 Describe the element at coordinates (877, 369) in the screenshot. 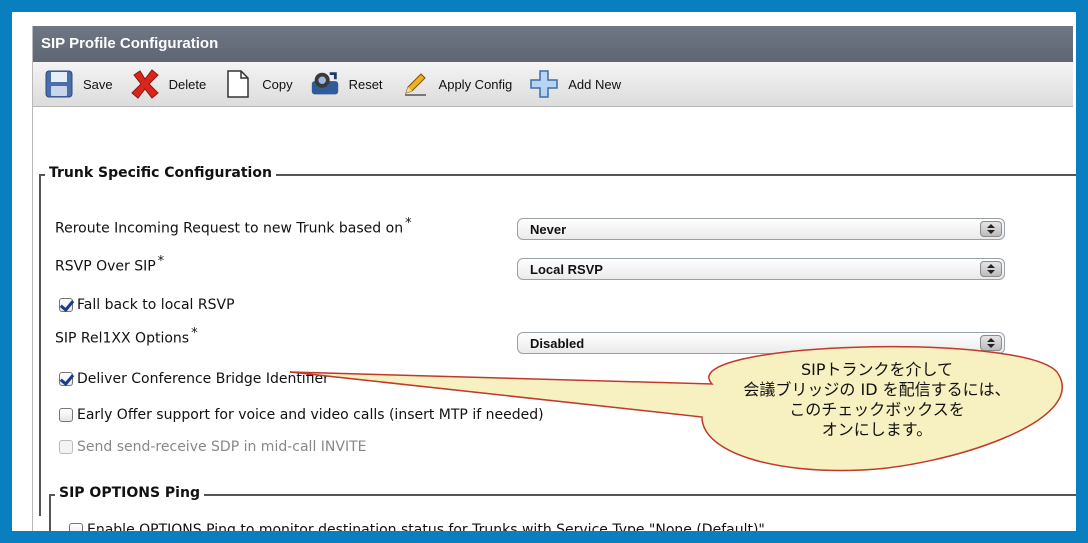

I see `callout-line-1: SIPトランクを介して` at that location.